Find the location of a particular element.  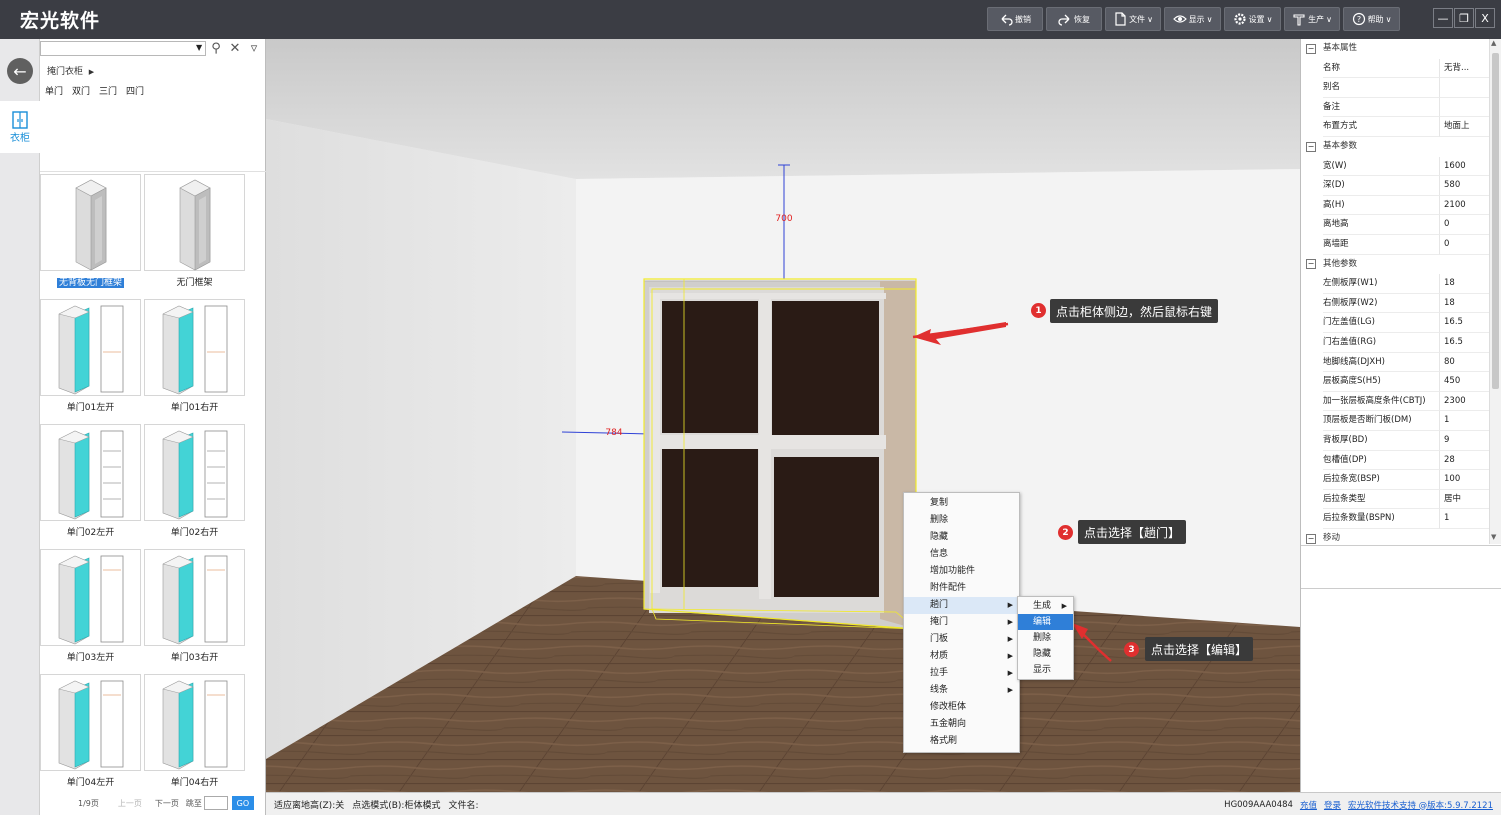

menu-item: 隐藏 is located at coordinates (961, 537).